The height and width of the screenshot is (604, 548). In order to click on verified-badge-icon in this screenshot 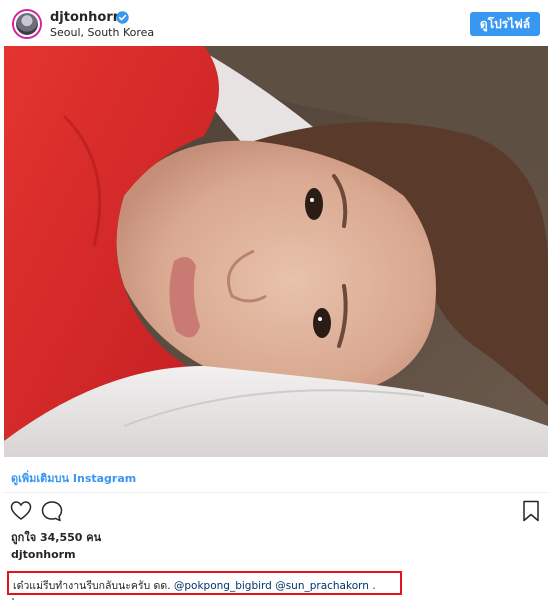, I will do `click(122, 17)`.